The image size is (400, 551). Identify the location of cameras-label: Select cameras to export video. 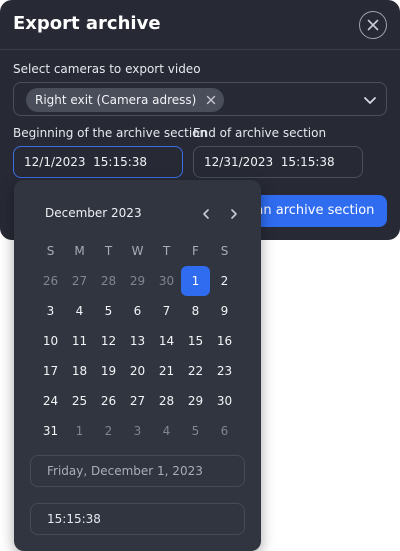
(107, 69).